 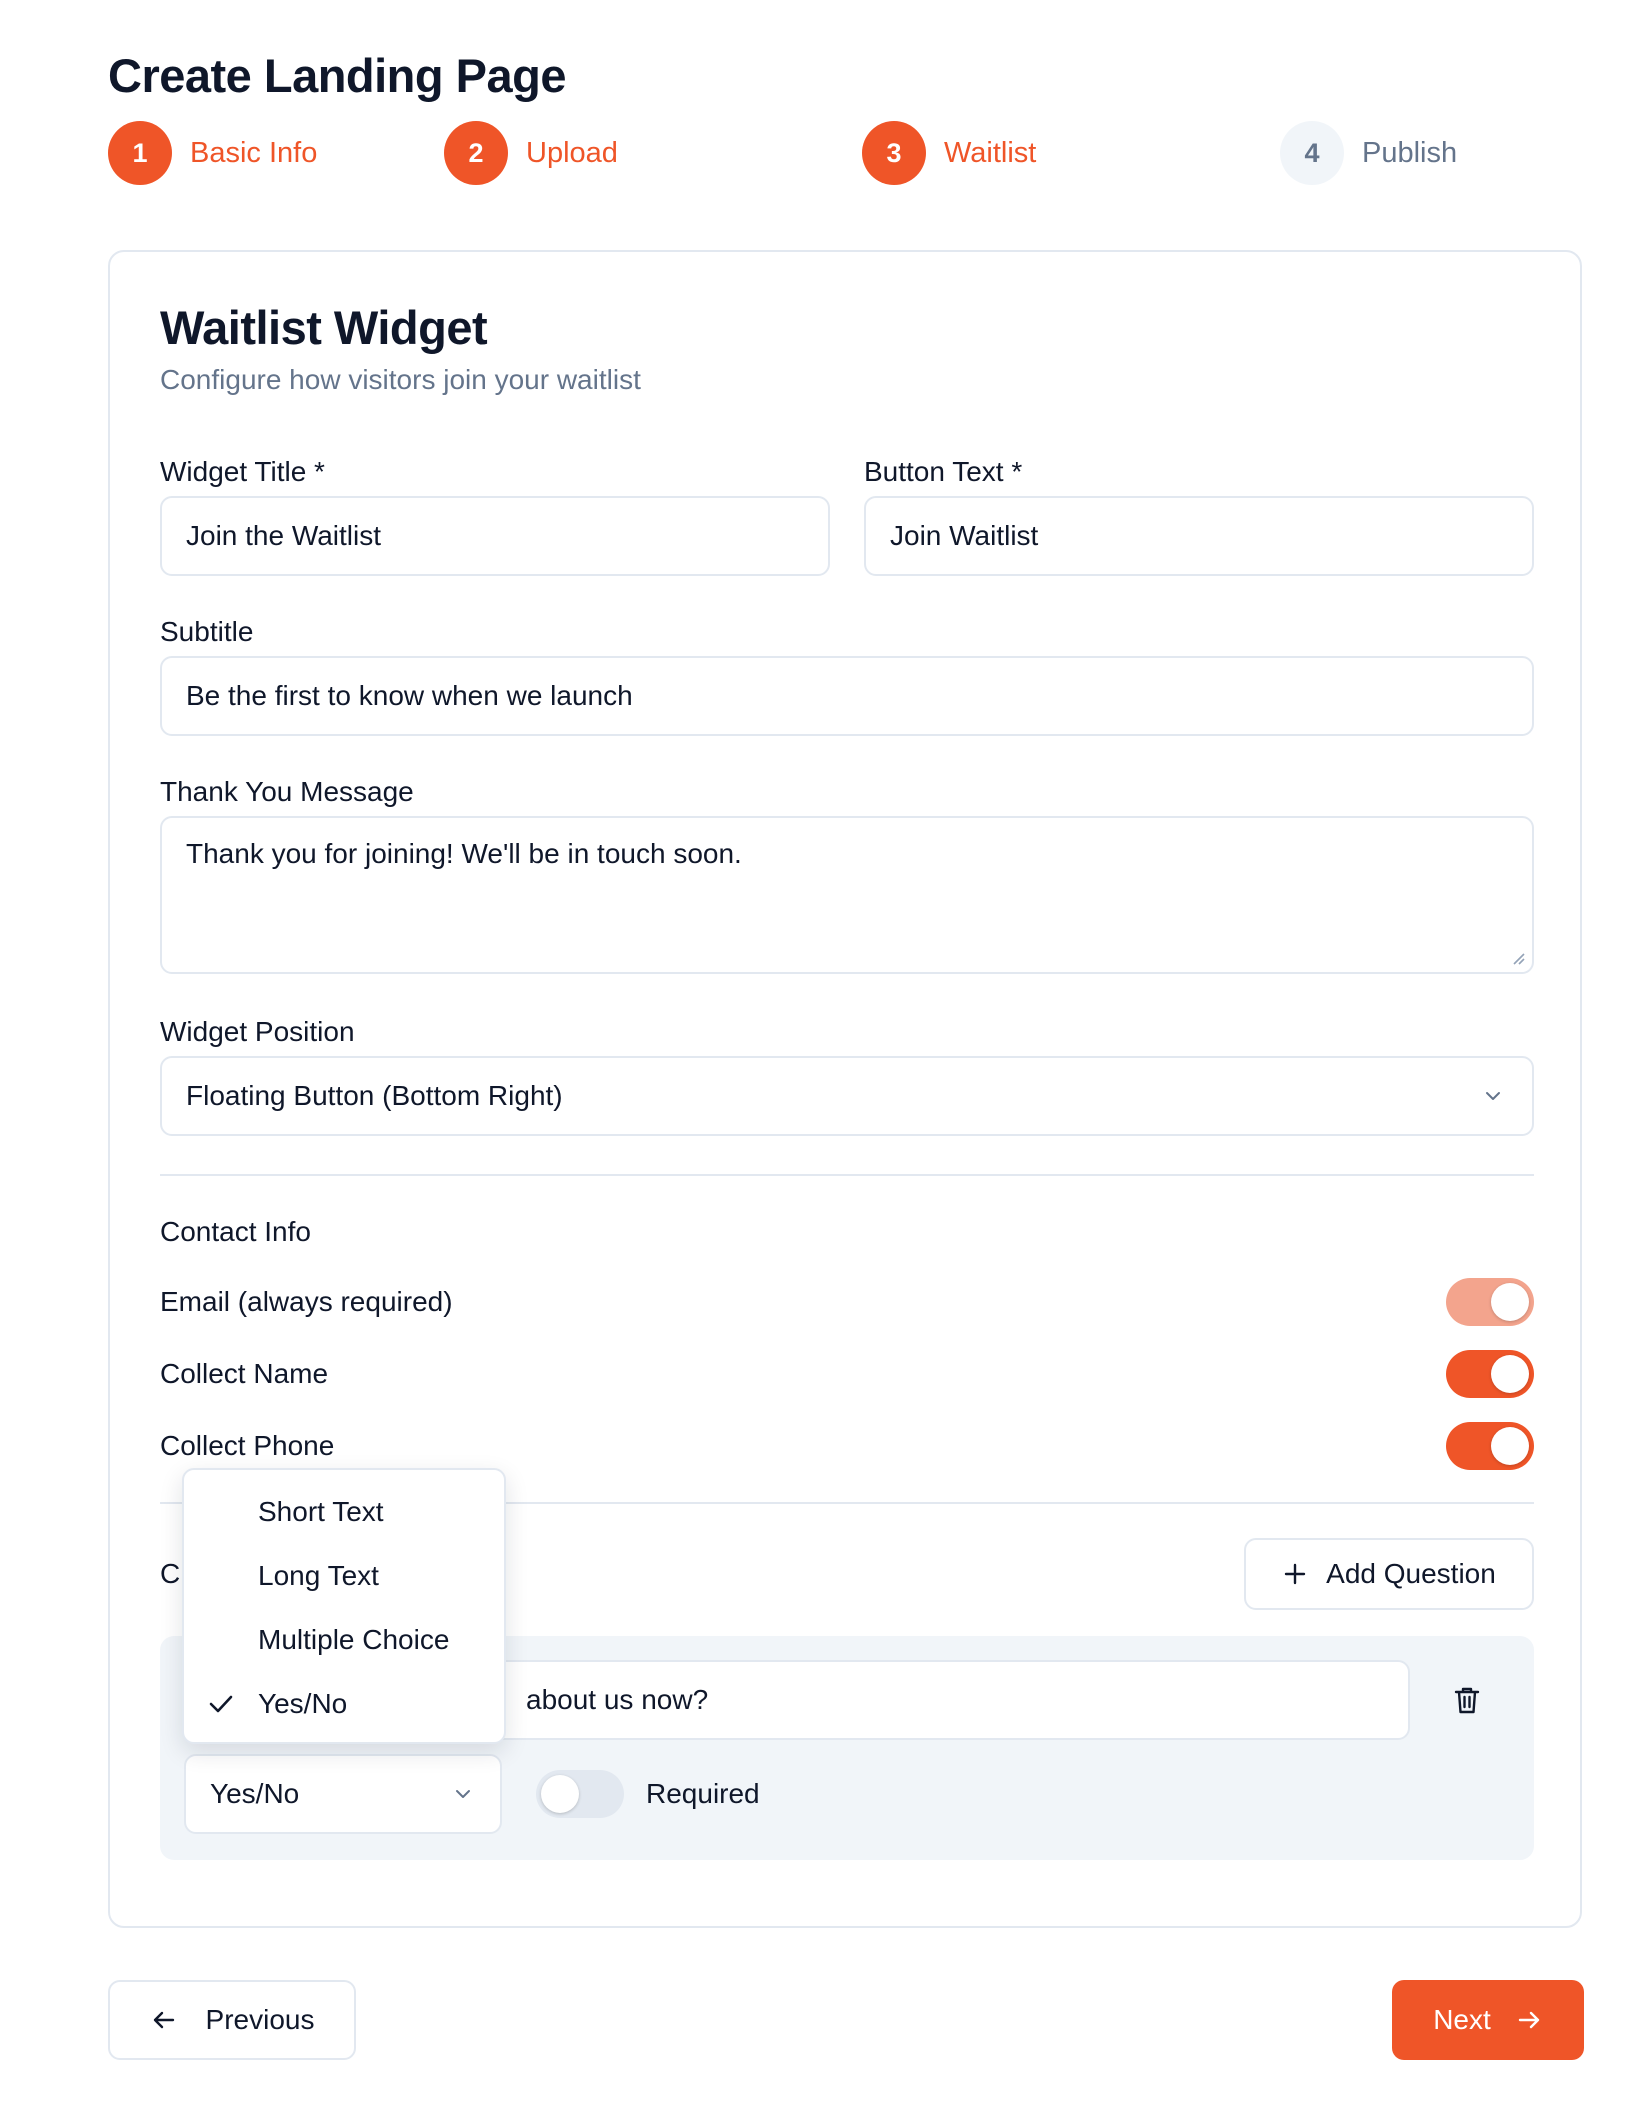 What do you see at coordinates (1490, 1446) in the screenshot?
I see `collect-phone-toggle` at bounding box center [1490, 1446].